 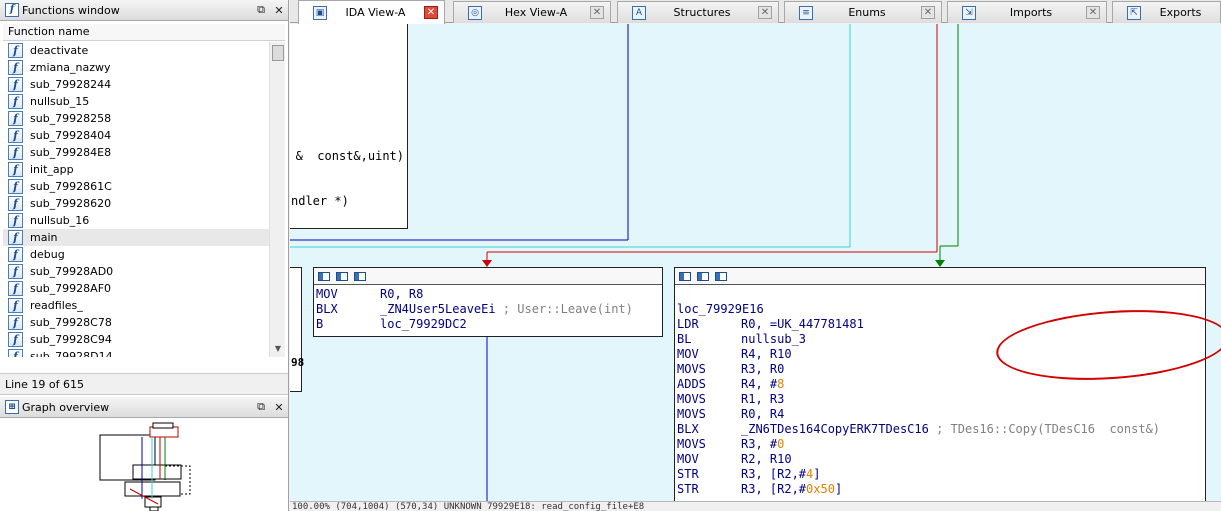 I want to click on tab-enums: ≡ Enums ✕, so click(x=863, y=12).